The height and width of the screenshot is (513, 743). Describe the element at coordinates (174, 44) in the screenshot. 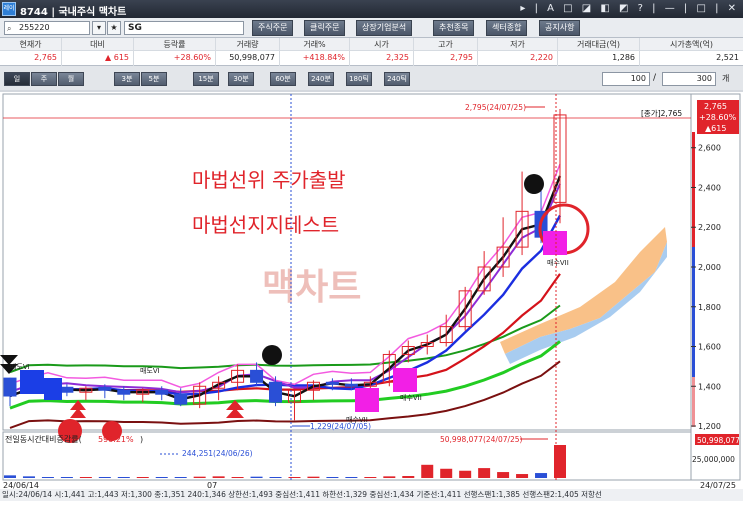

I see `quote-header: 등락률` at that location.